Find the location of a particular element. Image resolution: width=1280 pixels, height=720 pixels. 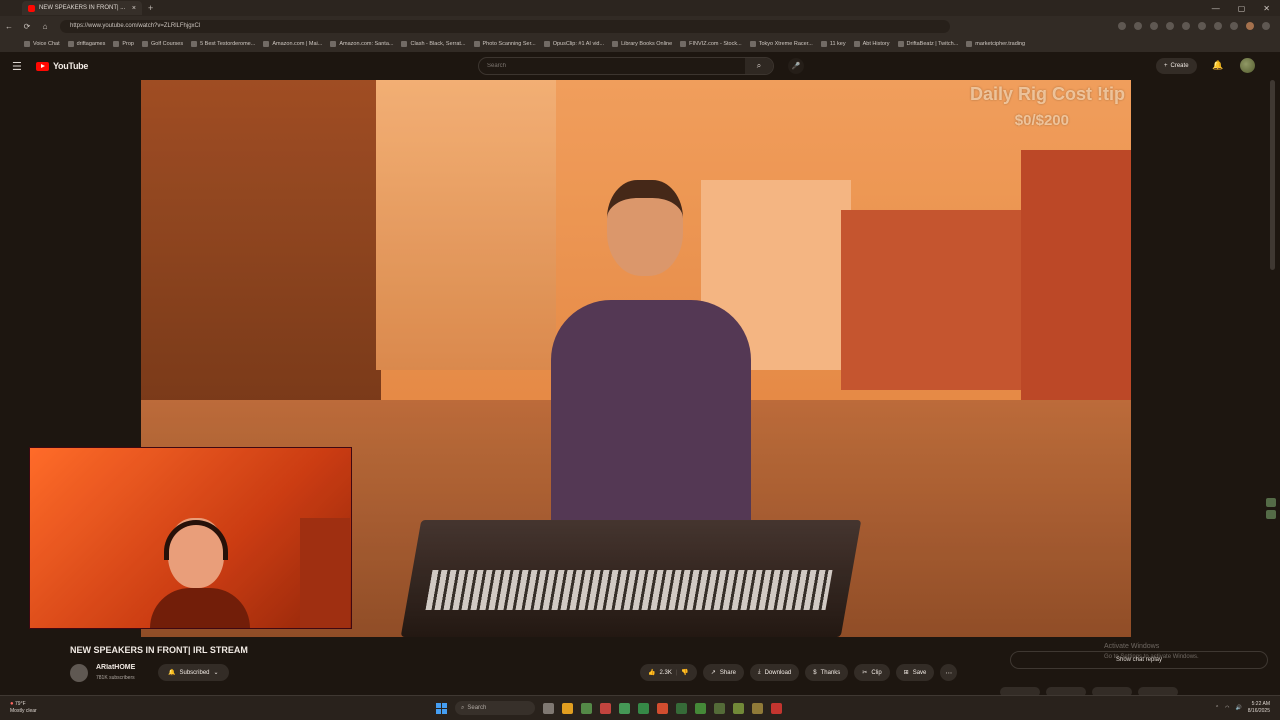

thumbs-up-icon: 👍 is located at coordinates (652, 673).